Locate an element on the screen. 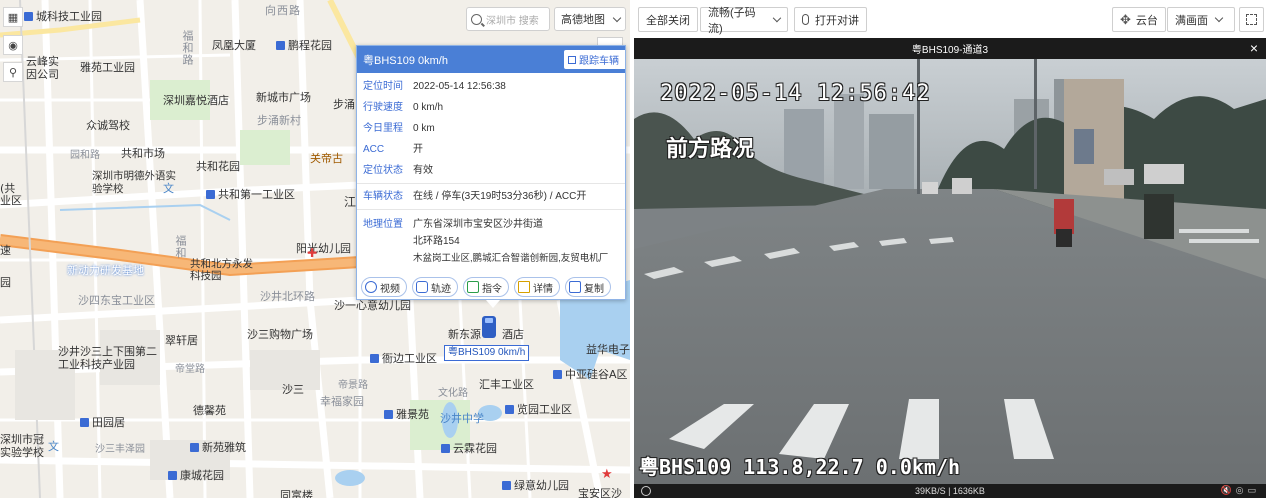  map-label: 园和路 is located at coordinates (85, 155).